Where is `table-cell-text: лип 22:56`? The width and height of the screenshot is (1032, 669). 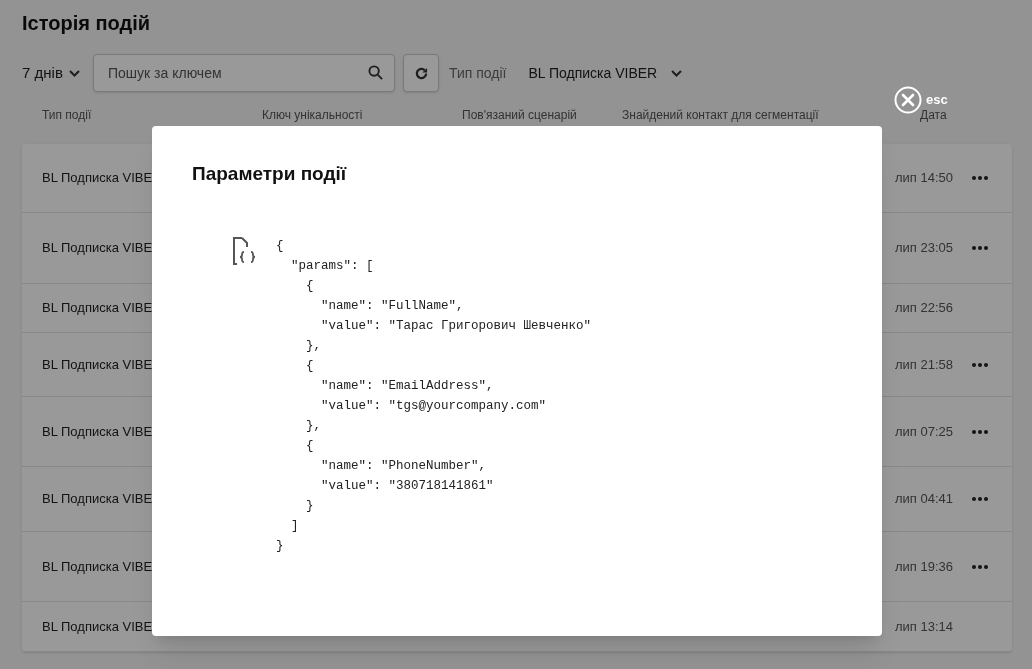
table-cell-text: лип 22:56 is located at coordinates (924, 308).